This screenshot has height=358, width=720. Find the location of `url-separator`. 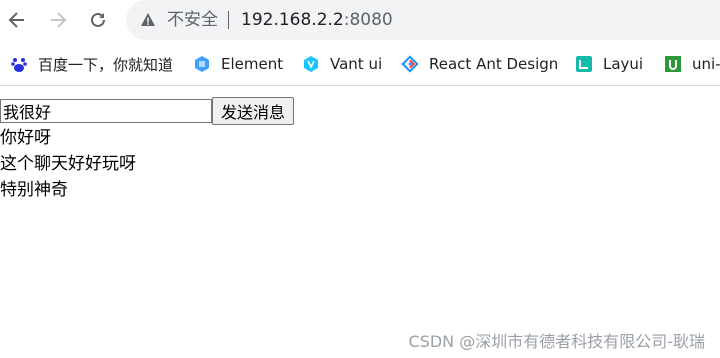

url-separator is located at coordinates (228, 20).